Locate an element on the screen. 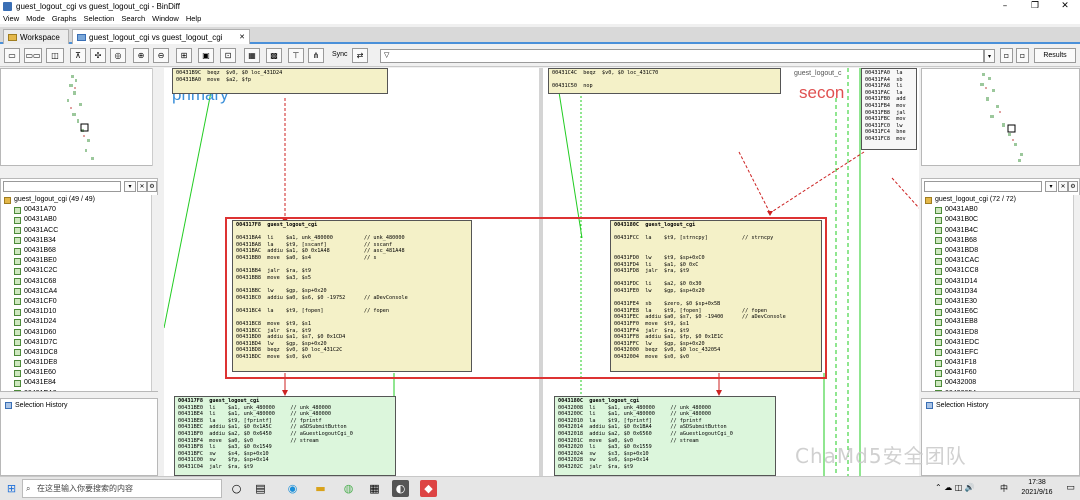 This screenshot has width=1080, height=500. right-function-item: 00431B0C is located at coordinates (998, 220).